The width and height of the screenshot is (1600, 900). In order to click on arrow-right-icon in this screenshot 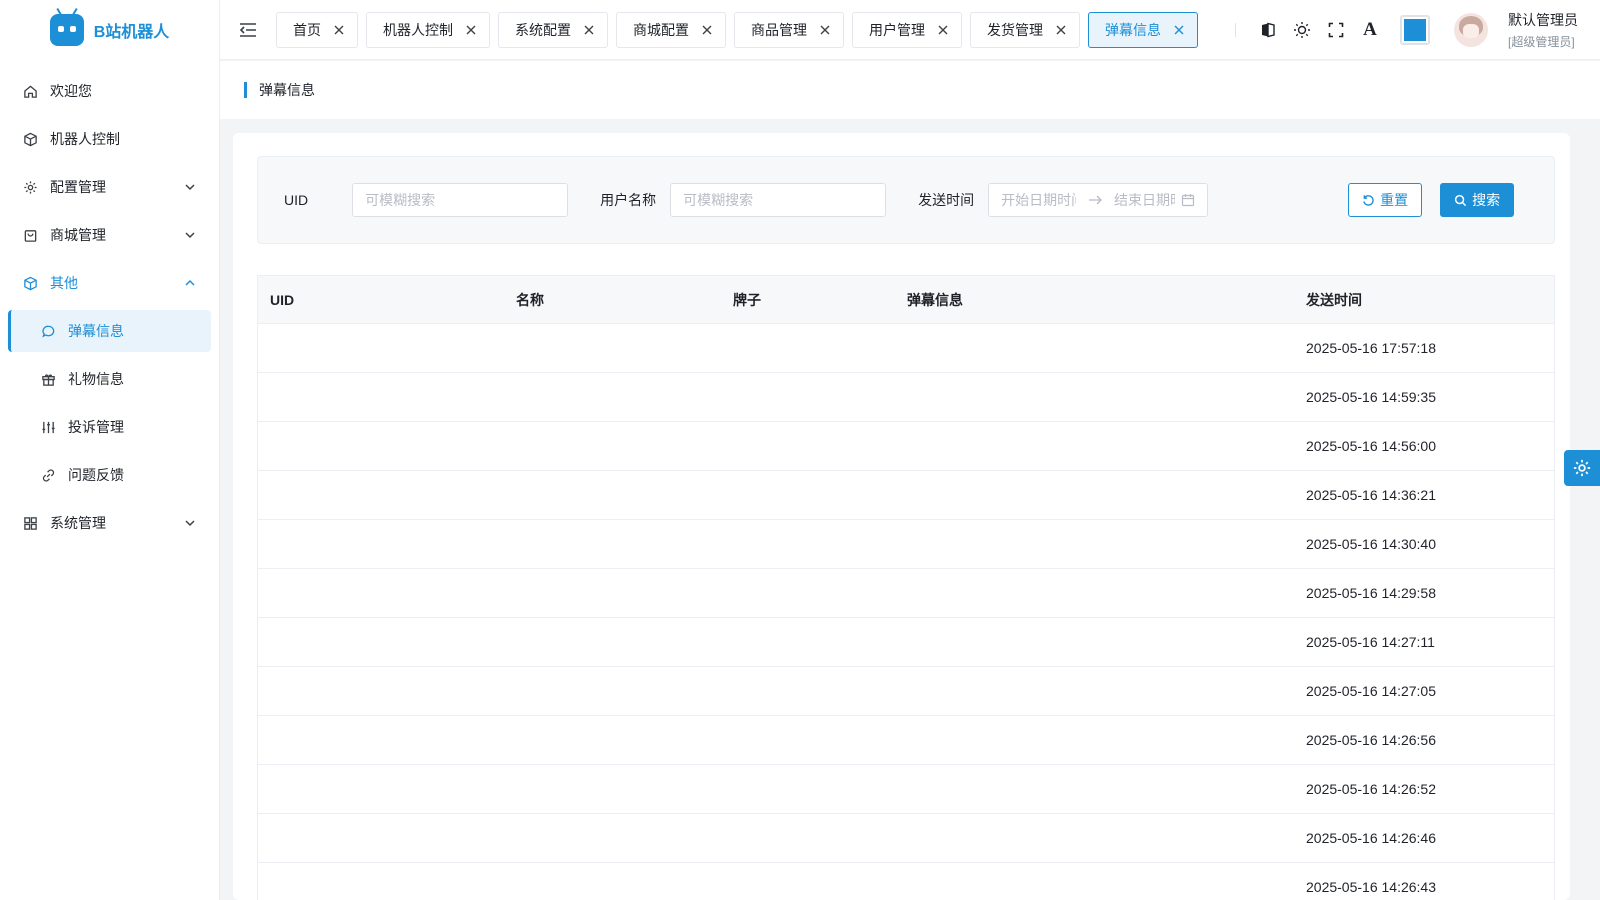, I will do `click(1095, 200)`.